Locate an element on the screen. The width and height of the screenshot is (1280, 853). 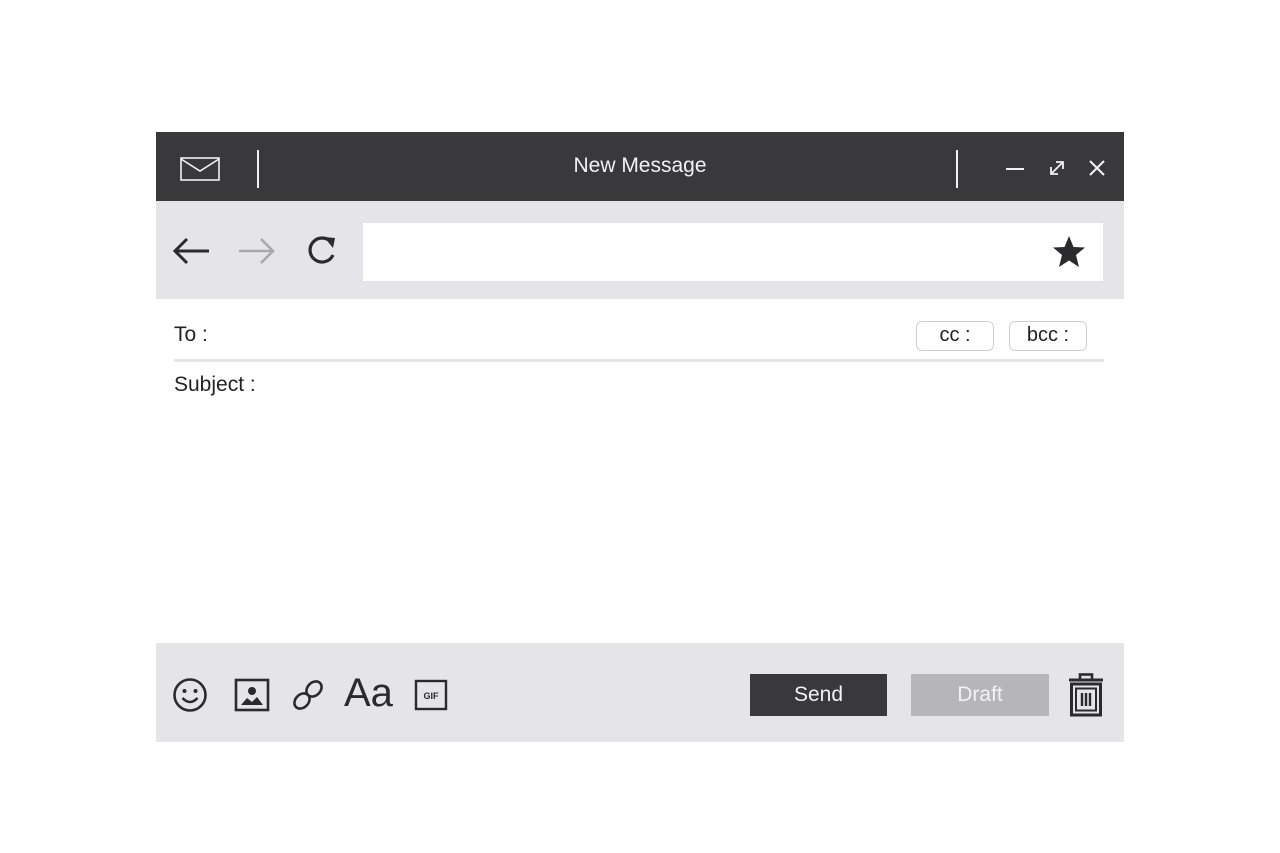
trash-icon is located at coordinates (1086, 695).